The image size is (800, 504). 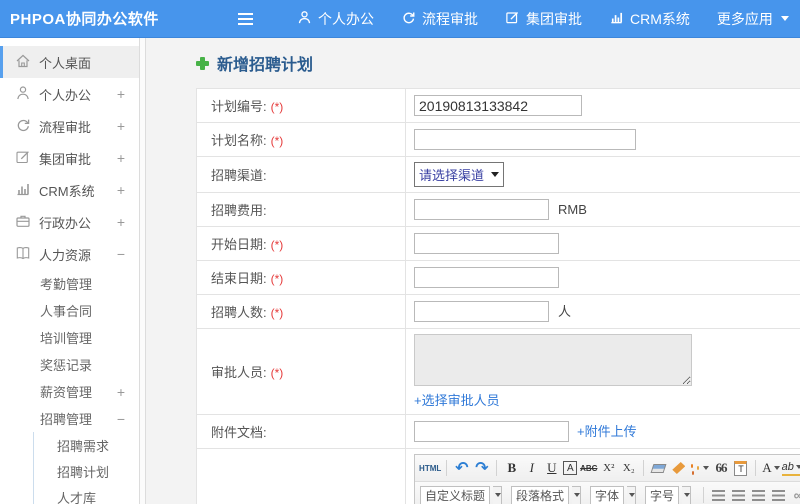 What do you see at coordinates (738, 495) in the screenshot?
I see `align-center-icon` at bounding box center [738, 495].